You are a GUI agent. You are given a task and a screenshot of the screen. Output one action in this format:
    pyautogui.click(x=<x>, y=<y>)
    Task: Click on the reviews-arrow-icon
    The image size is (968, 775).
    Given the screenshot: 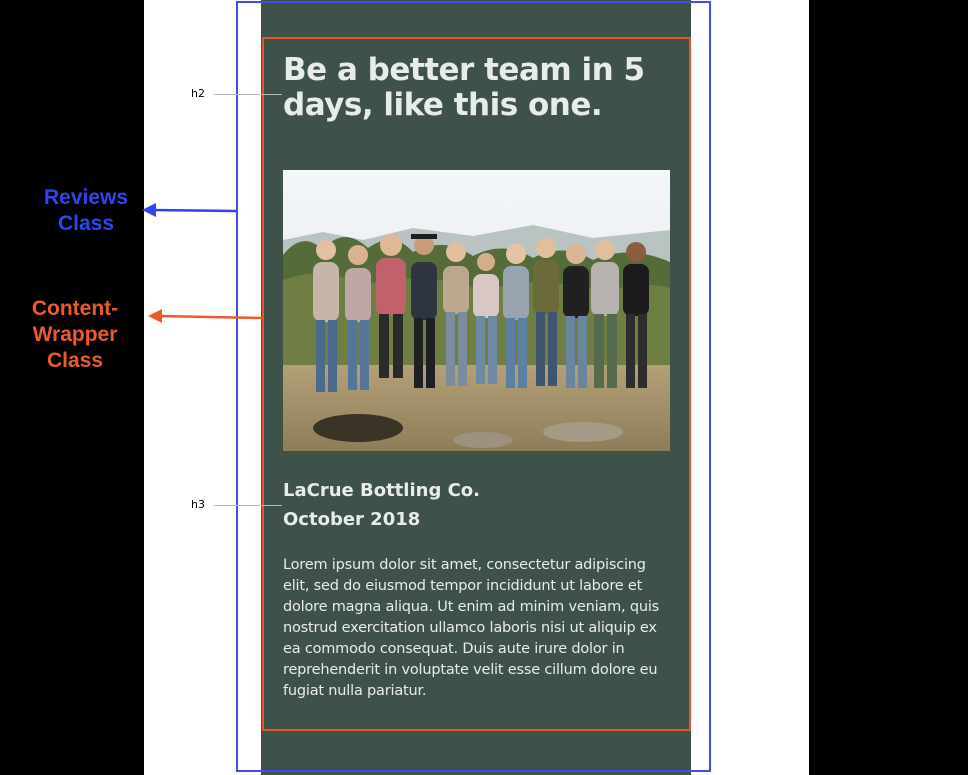 What is the action you would take?
    pyautogui.click(x=189, y=210)
    